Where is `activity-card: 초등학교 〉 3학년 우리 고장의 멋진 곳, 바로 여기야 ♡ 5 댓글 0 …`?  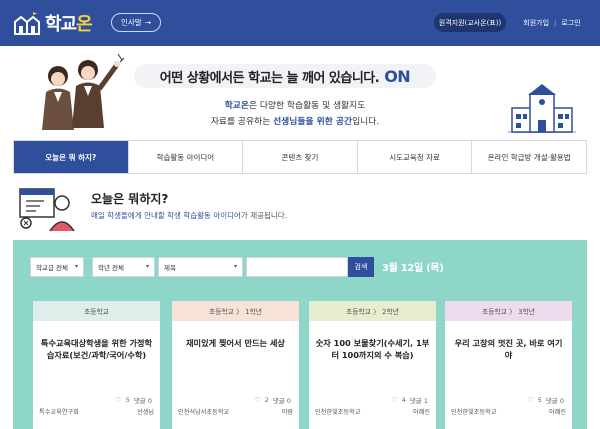 activity-card: 초등학교 〉 3학년 우리 고장의 멋진 곳, 바로 여기야 ♡ 5 댓글 0 … is located at coordinates (508, 365).